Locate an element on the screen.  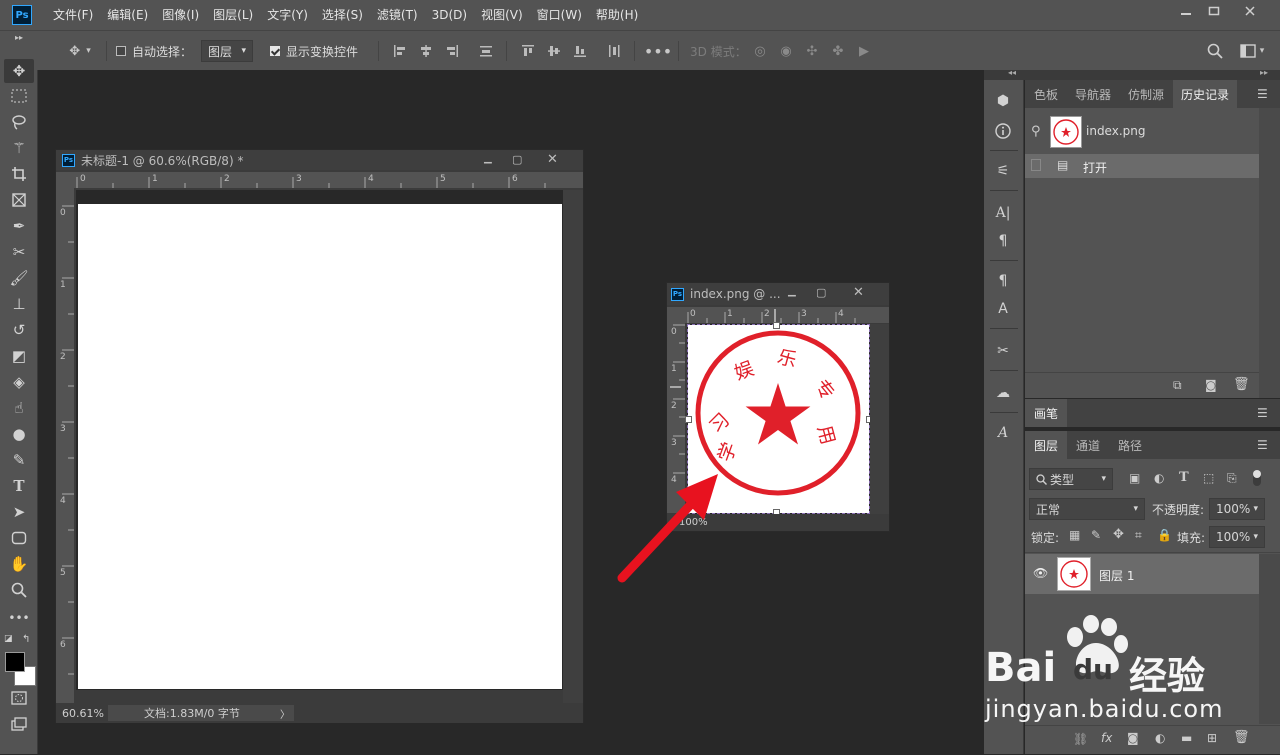
menu-3d: 3D(D) is located at coordinates (449, 15).